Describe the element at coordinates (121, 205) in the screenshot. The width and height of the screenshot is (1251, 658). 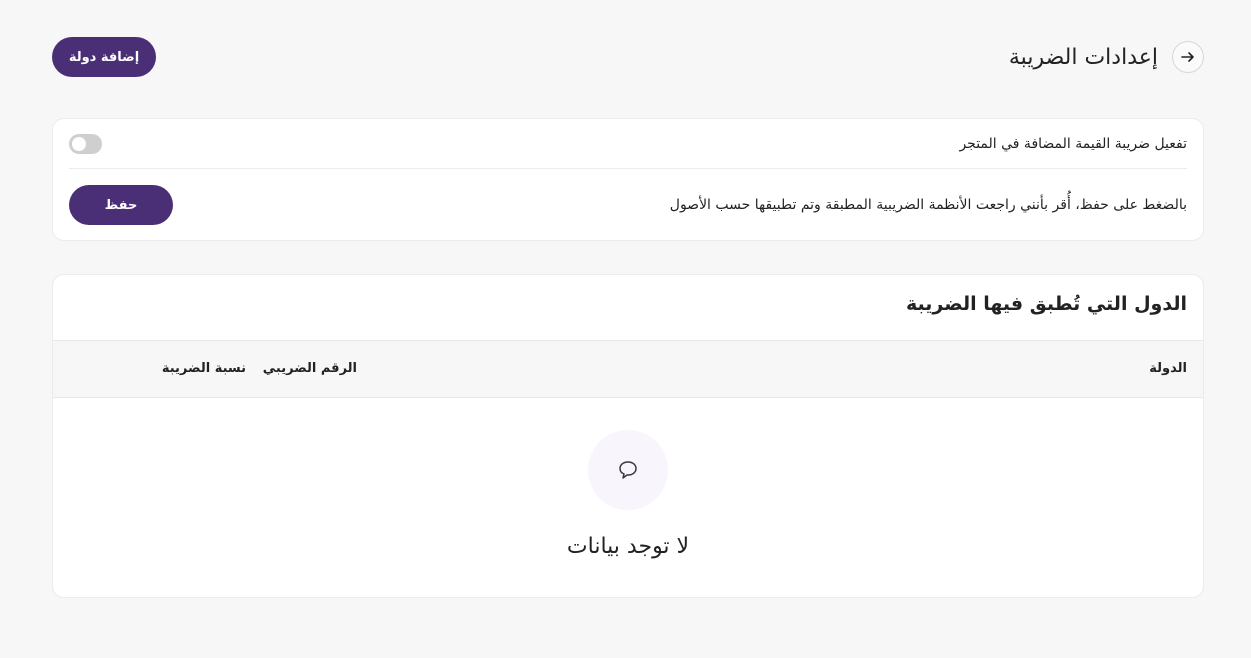
I see `save-button: حفظ` at that location.